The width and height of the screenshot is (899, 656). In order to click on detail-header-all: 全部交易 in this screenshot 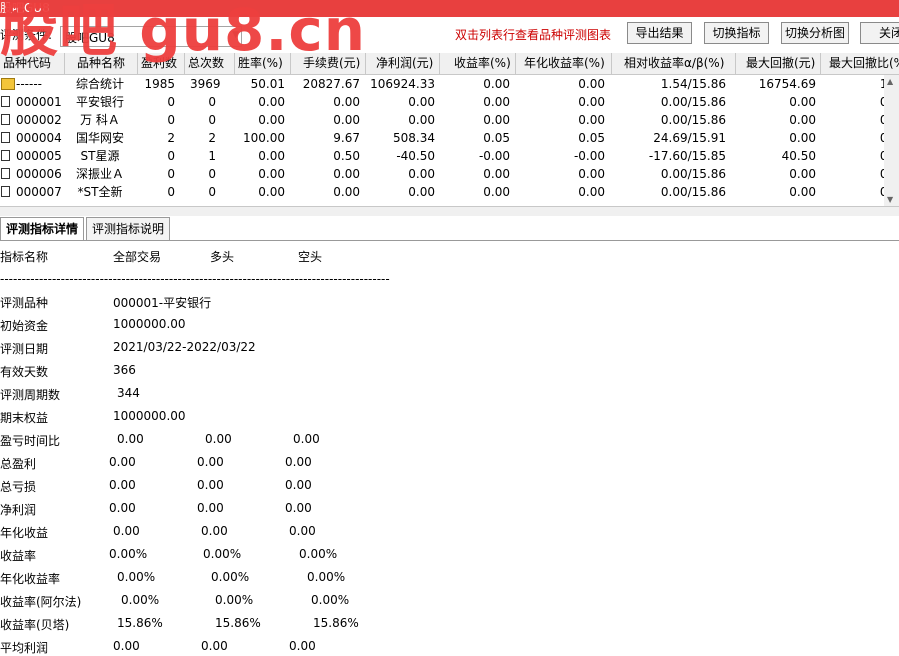, I will do `click(137, 257)`.